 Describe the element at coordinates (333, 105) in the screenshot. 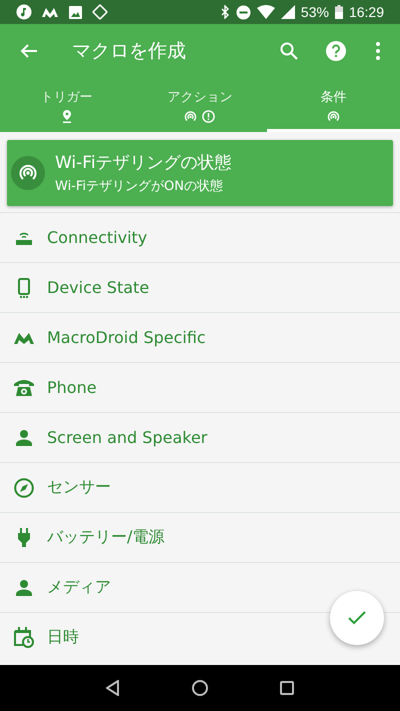

I see `tab: 条件` at that location.